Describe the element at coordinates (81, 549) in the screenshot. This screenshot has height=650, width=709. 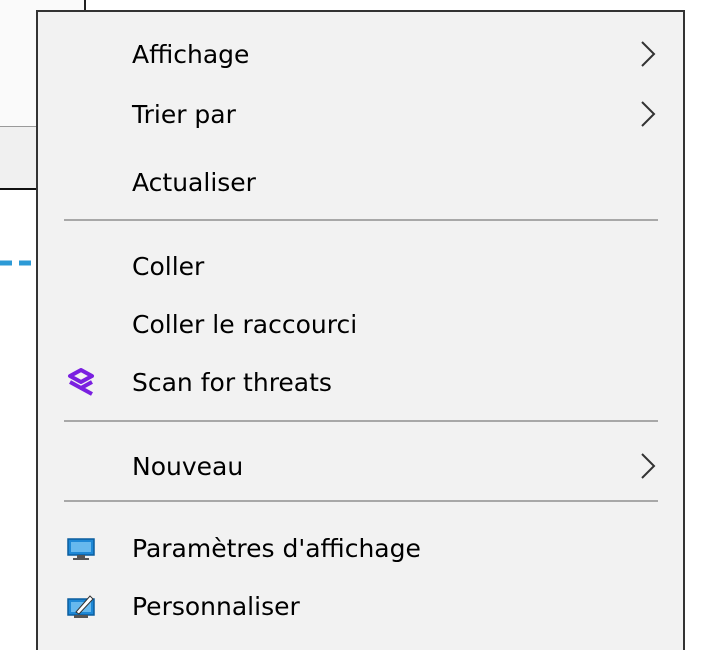
I see `monitor-icon` at that location.